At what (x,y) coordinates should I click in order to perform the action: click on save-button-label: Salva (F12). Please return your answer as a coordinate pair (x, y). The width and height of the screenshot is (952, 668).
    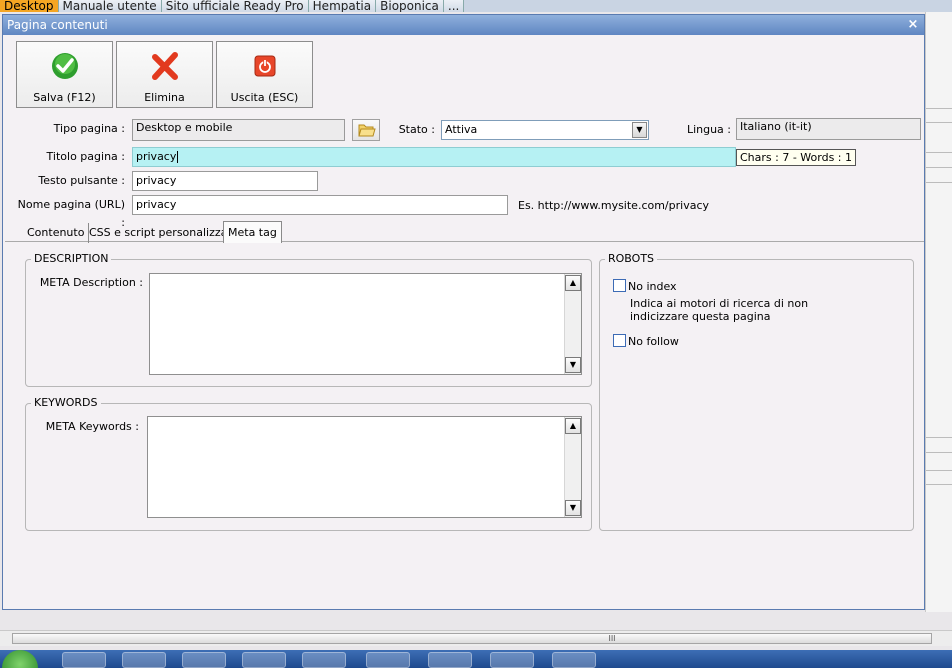
    Looking at the image, I should click on (64, 97).